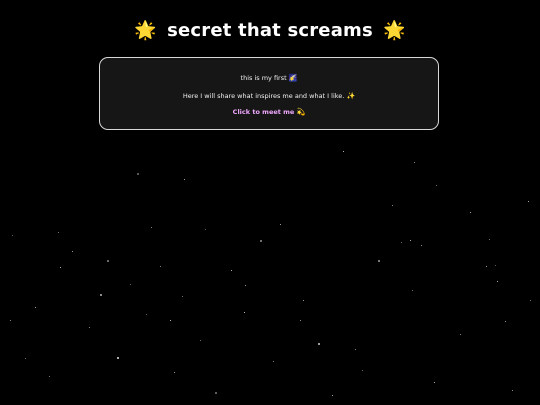 Image resolution: width=540 pixels, height=405 pixels. I want to click on star-right-icon: 🌟, so click(395, 30).